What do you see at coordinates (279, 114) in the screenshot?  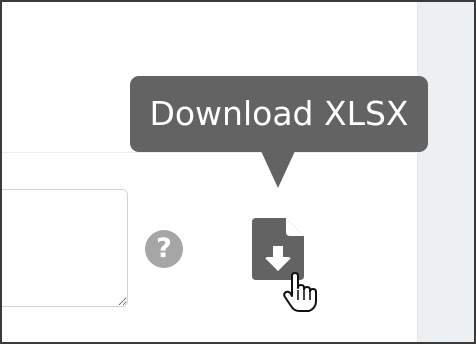 I see `download-tooltip: Download XLSX` at bounding box center [279, 114].